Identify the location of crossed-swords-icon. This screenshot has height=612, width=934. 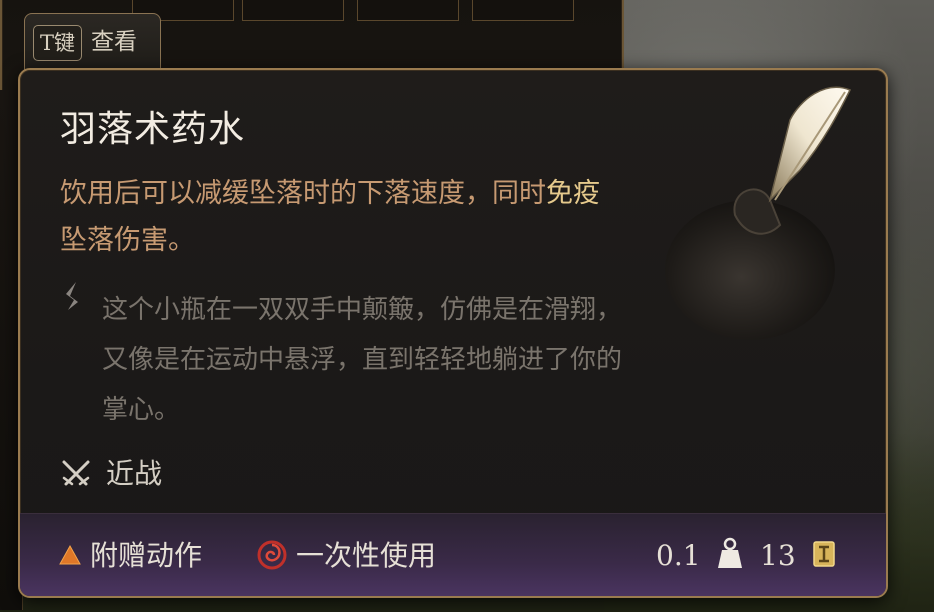
(76, 473).